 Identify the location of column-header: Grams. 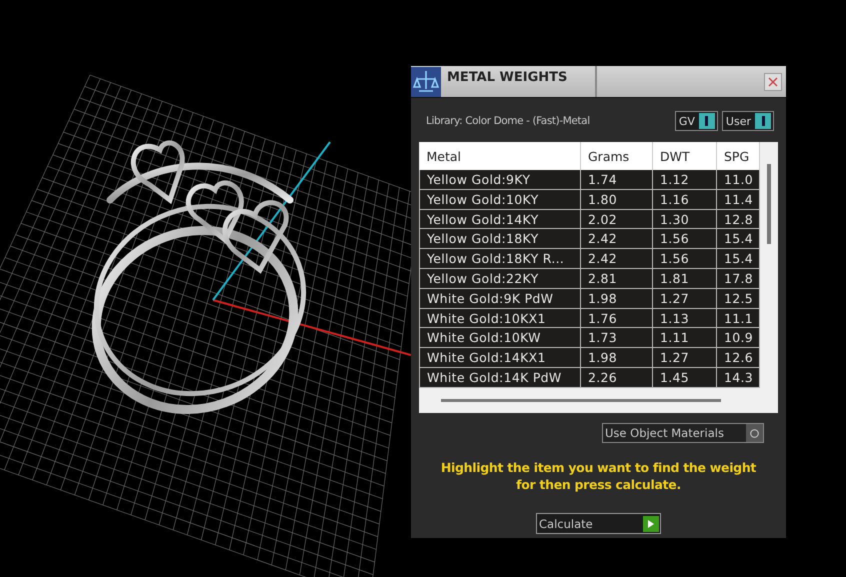
(616, 156).